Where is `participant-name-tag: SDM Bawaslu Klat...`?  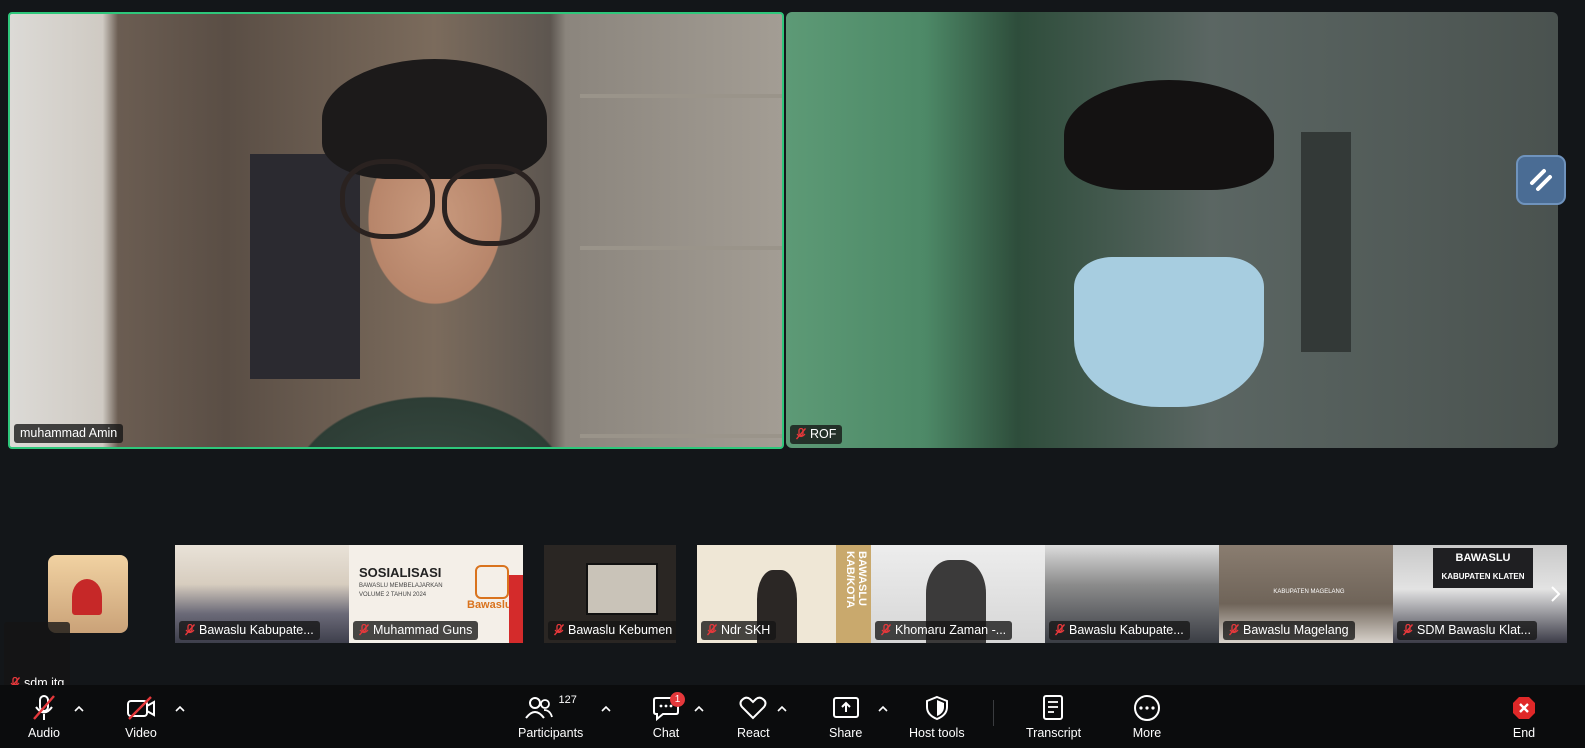
participant-name-tag: SDM Bawaslu Klat... is located at coordinates (1467, 630).